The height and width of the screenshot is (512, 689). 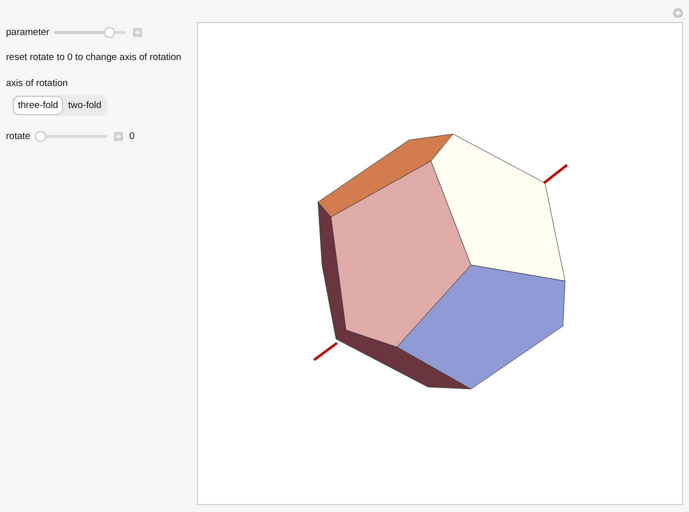 I want to click on add-icon, so click(x=678, y=13).